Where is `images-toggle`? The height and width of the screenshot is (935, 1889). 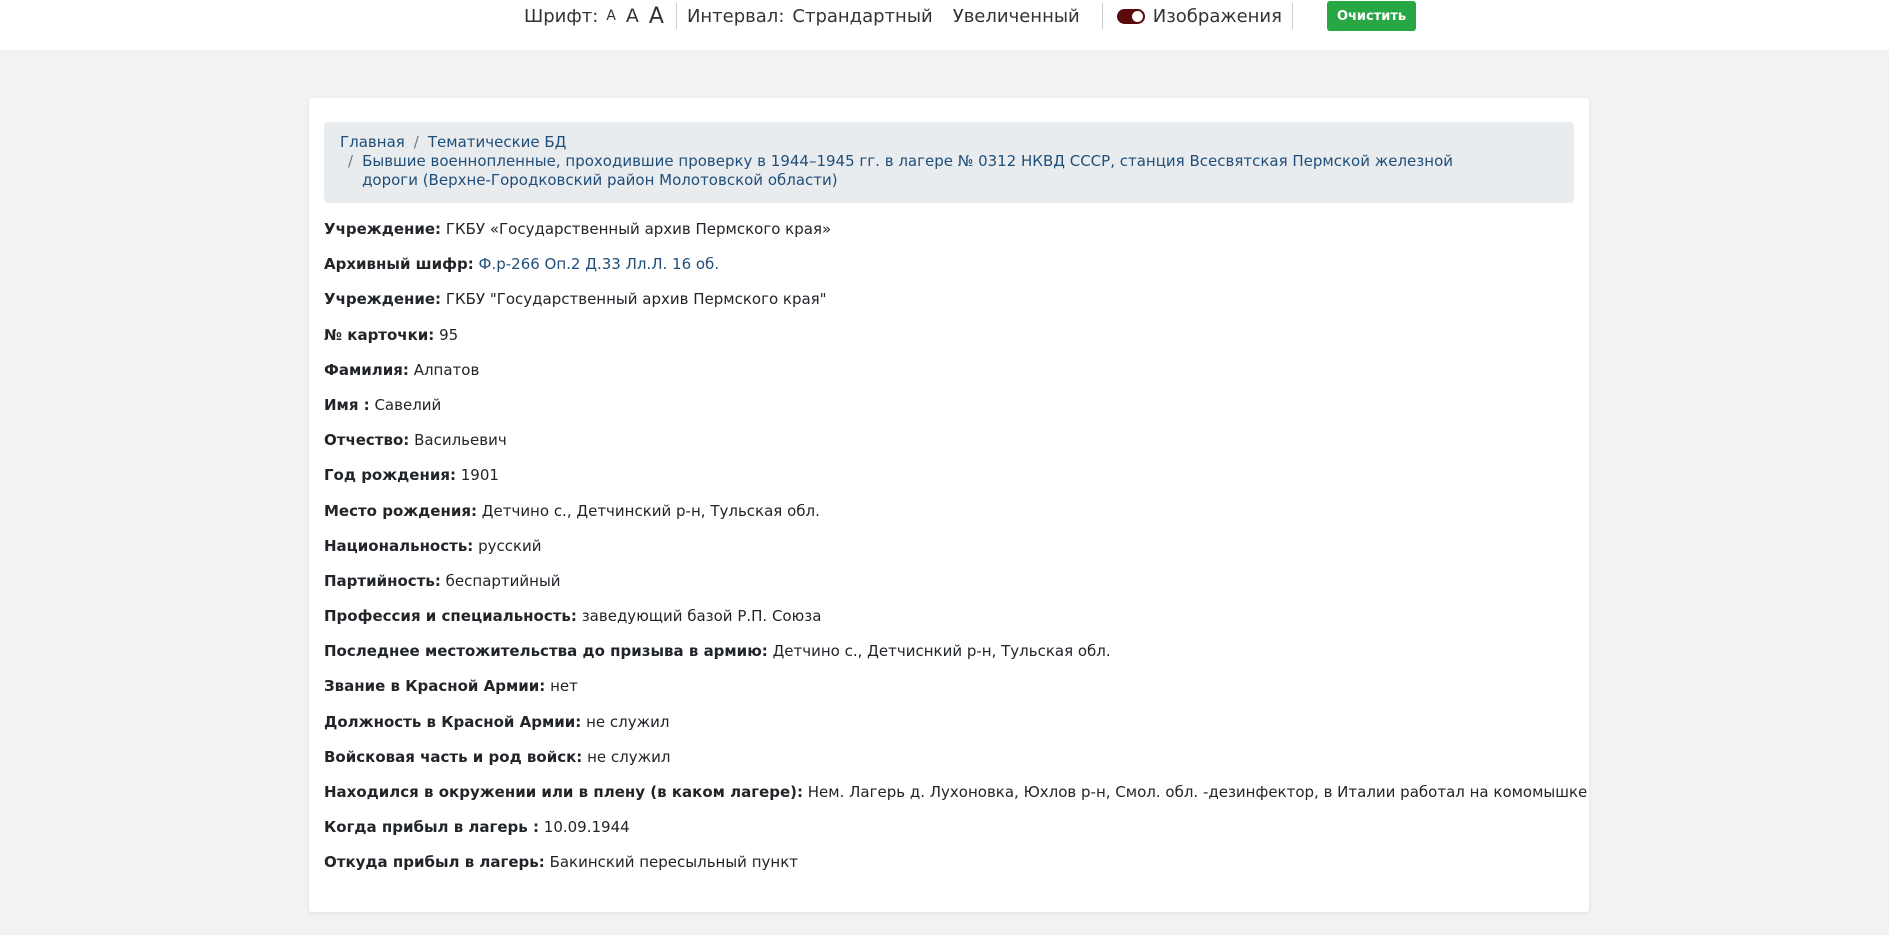 images-toggle is located at coordinates (1130, 16).